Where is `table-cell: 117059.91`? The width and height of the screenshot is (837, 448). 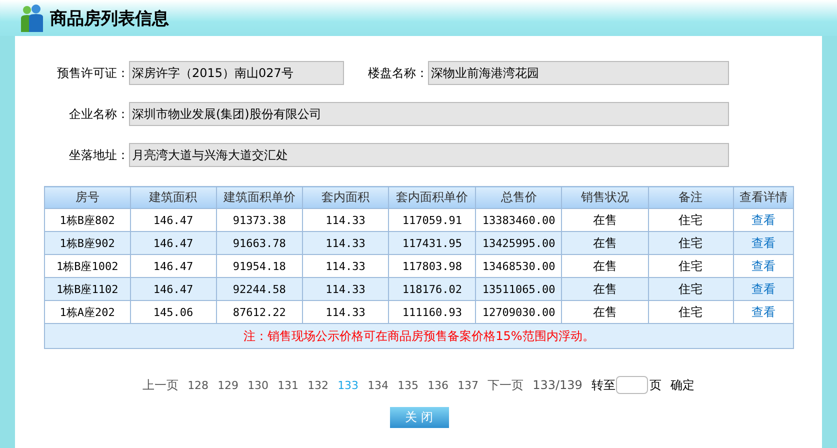 table-cell: 117059.91 is located at coordinates (432, 220).